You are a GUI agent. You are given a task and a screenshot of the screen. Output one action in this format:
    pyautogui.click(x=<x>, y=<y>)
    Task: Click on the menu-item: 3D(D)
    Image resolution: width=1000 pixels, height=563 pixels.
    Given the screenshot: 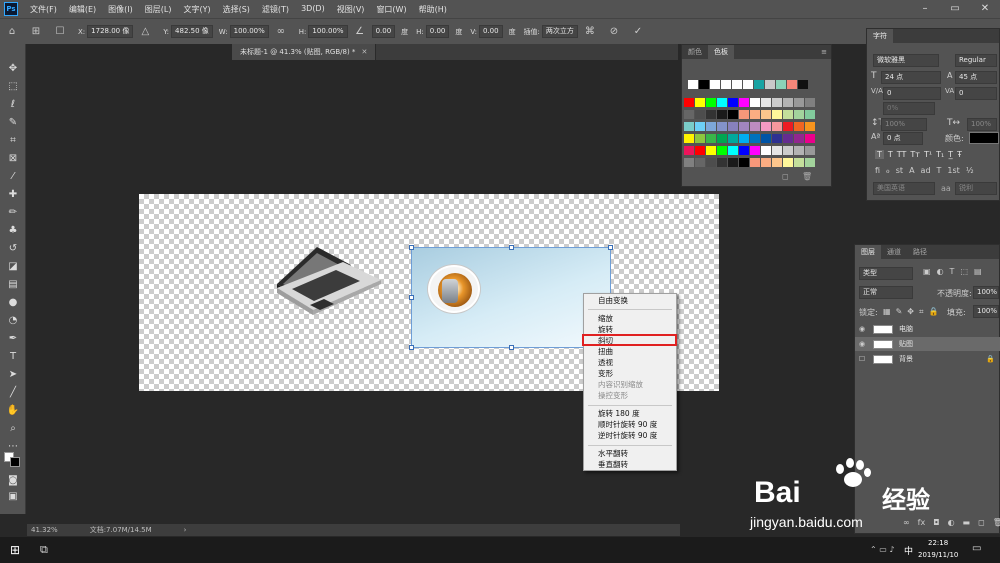 What is the action you would take?
    pyautogui.click(x=313, y=9)
    